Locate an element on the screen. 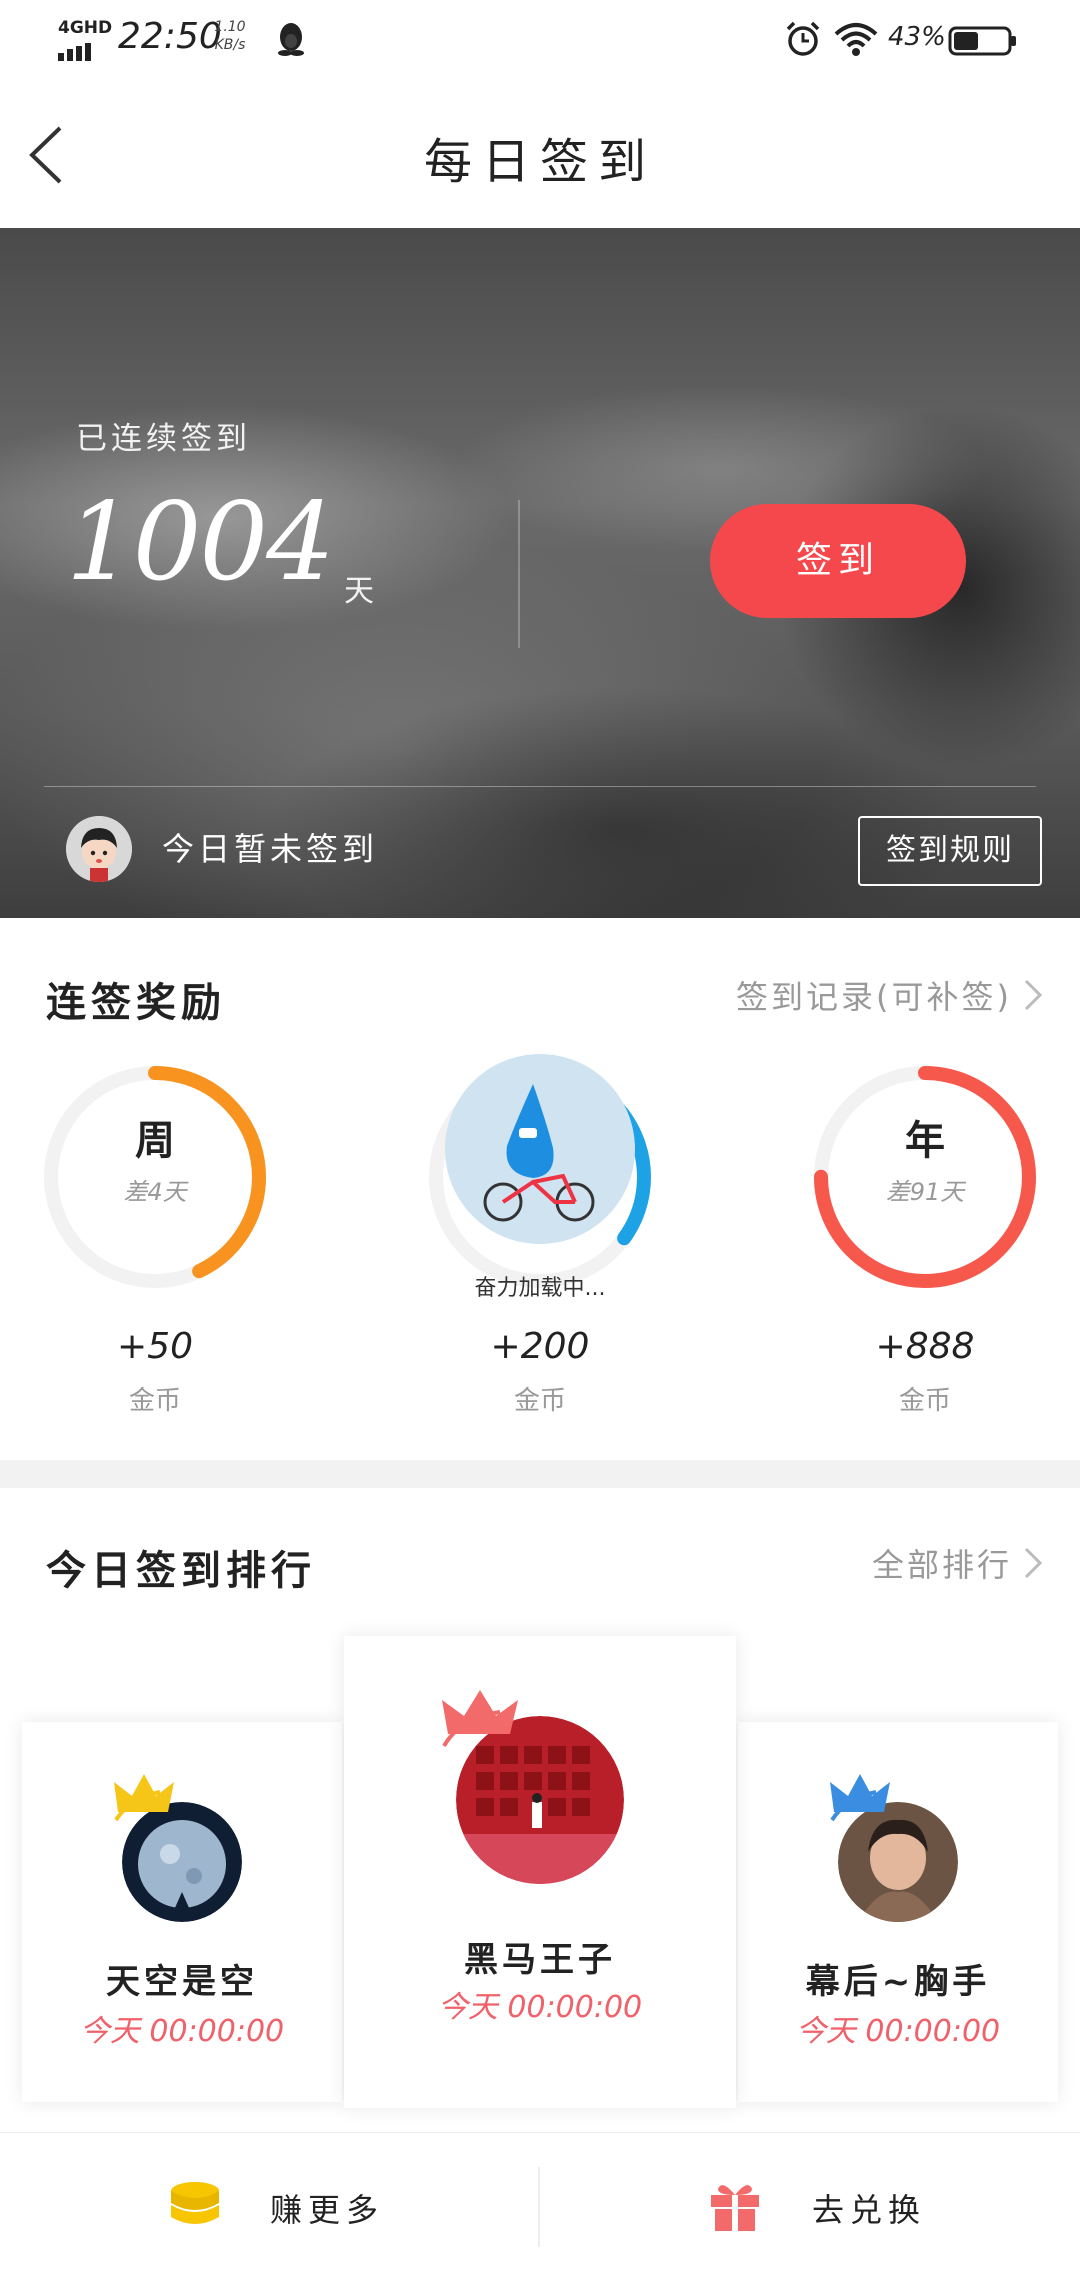 The width and height of the screenshot is (1080, 2281). year-reward-amount: +888 is located at coordinates (925, 1346).